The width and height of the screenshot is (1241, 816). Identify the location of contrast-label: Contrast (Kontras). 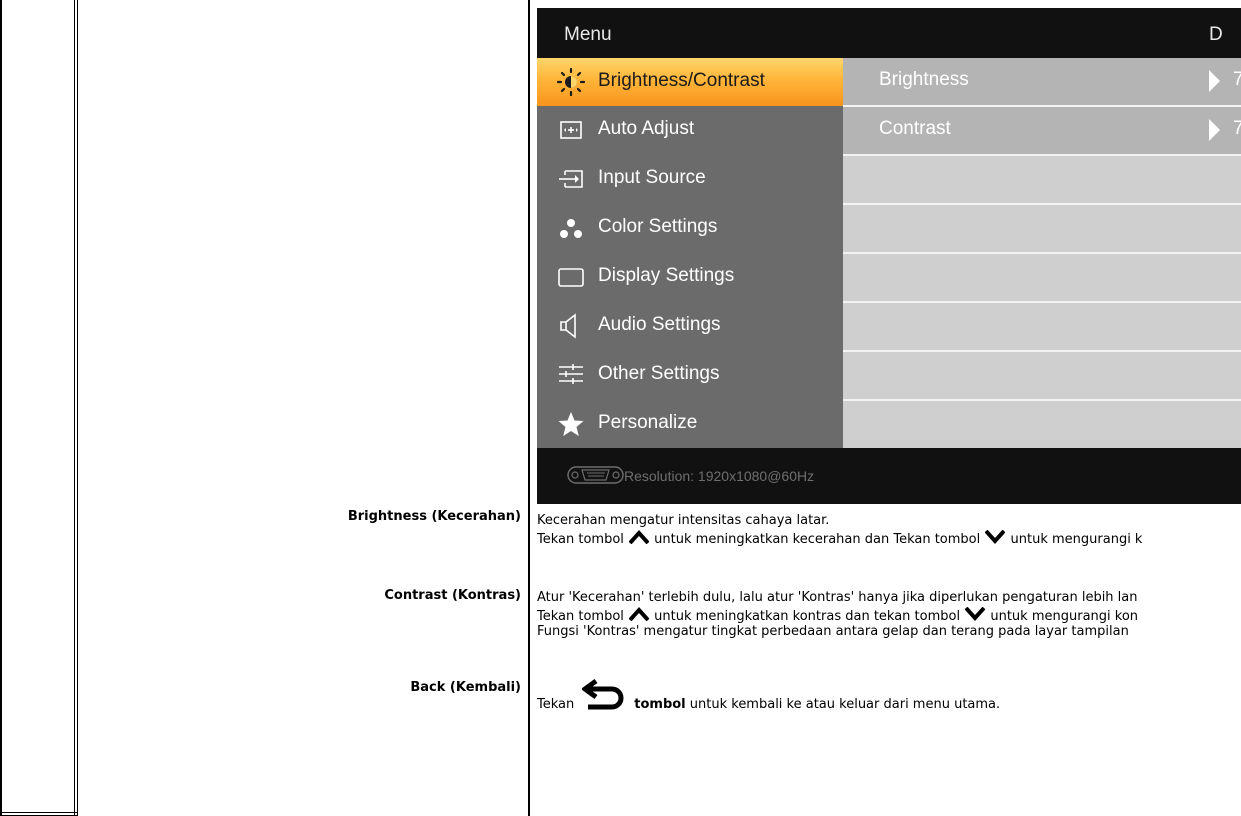
(452, 595).